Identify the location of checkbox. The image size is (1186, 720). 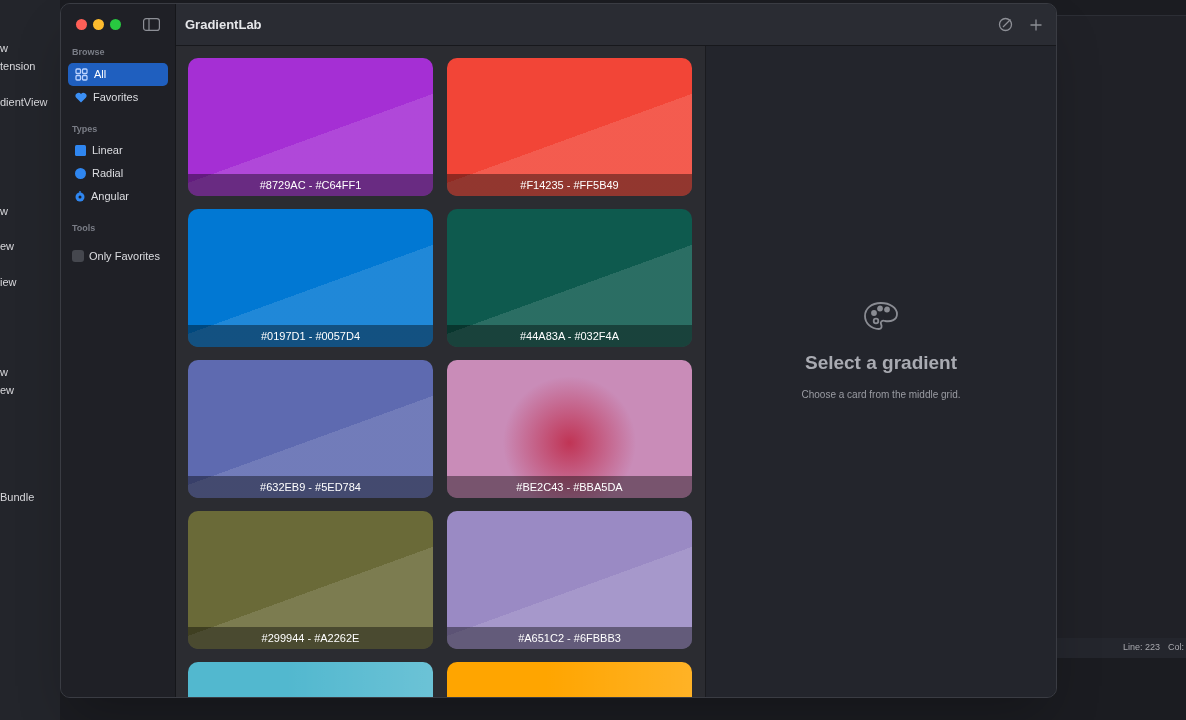
(78, 256).